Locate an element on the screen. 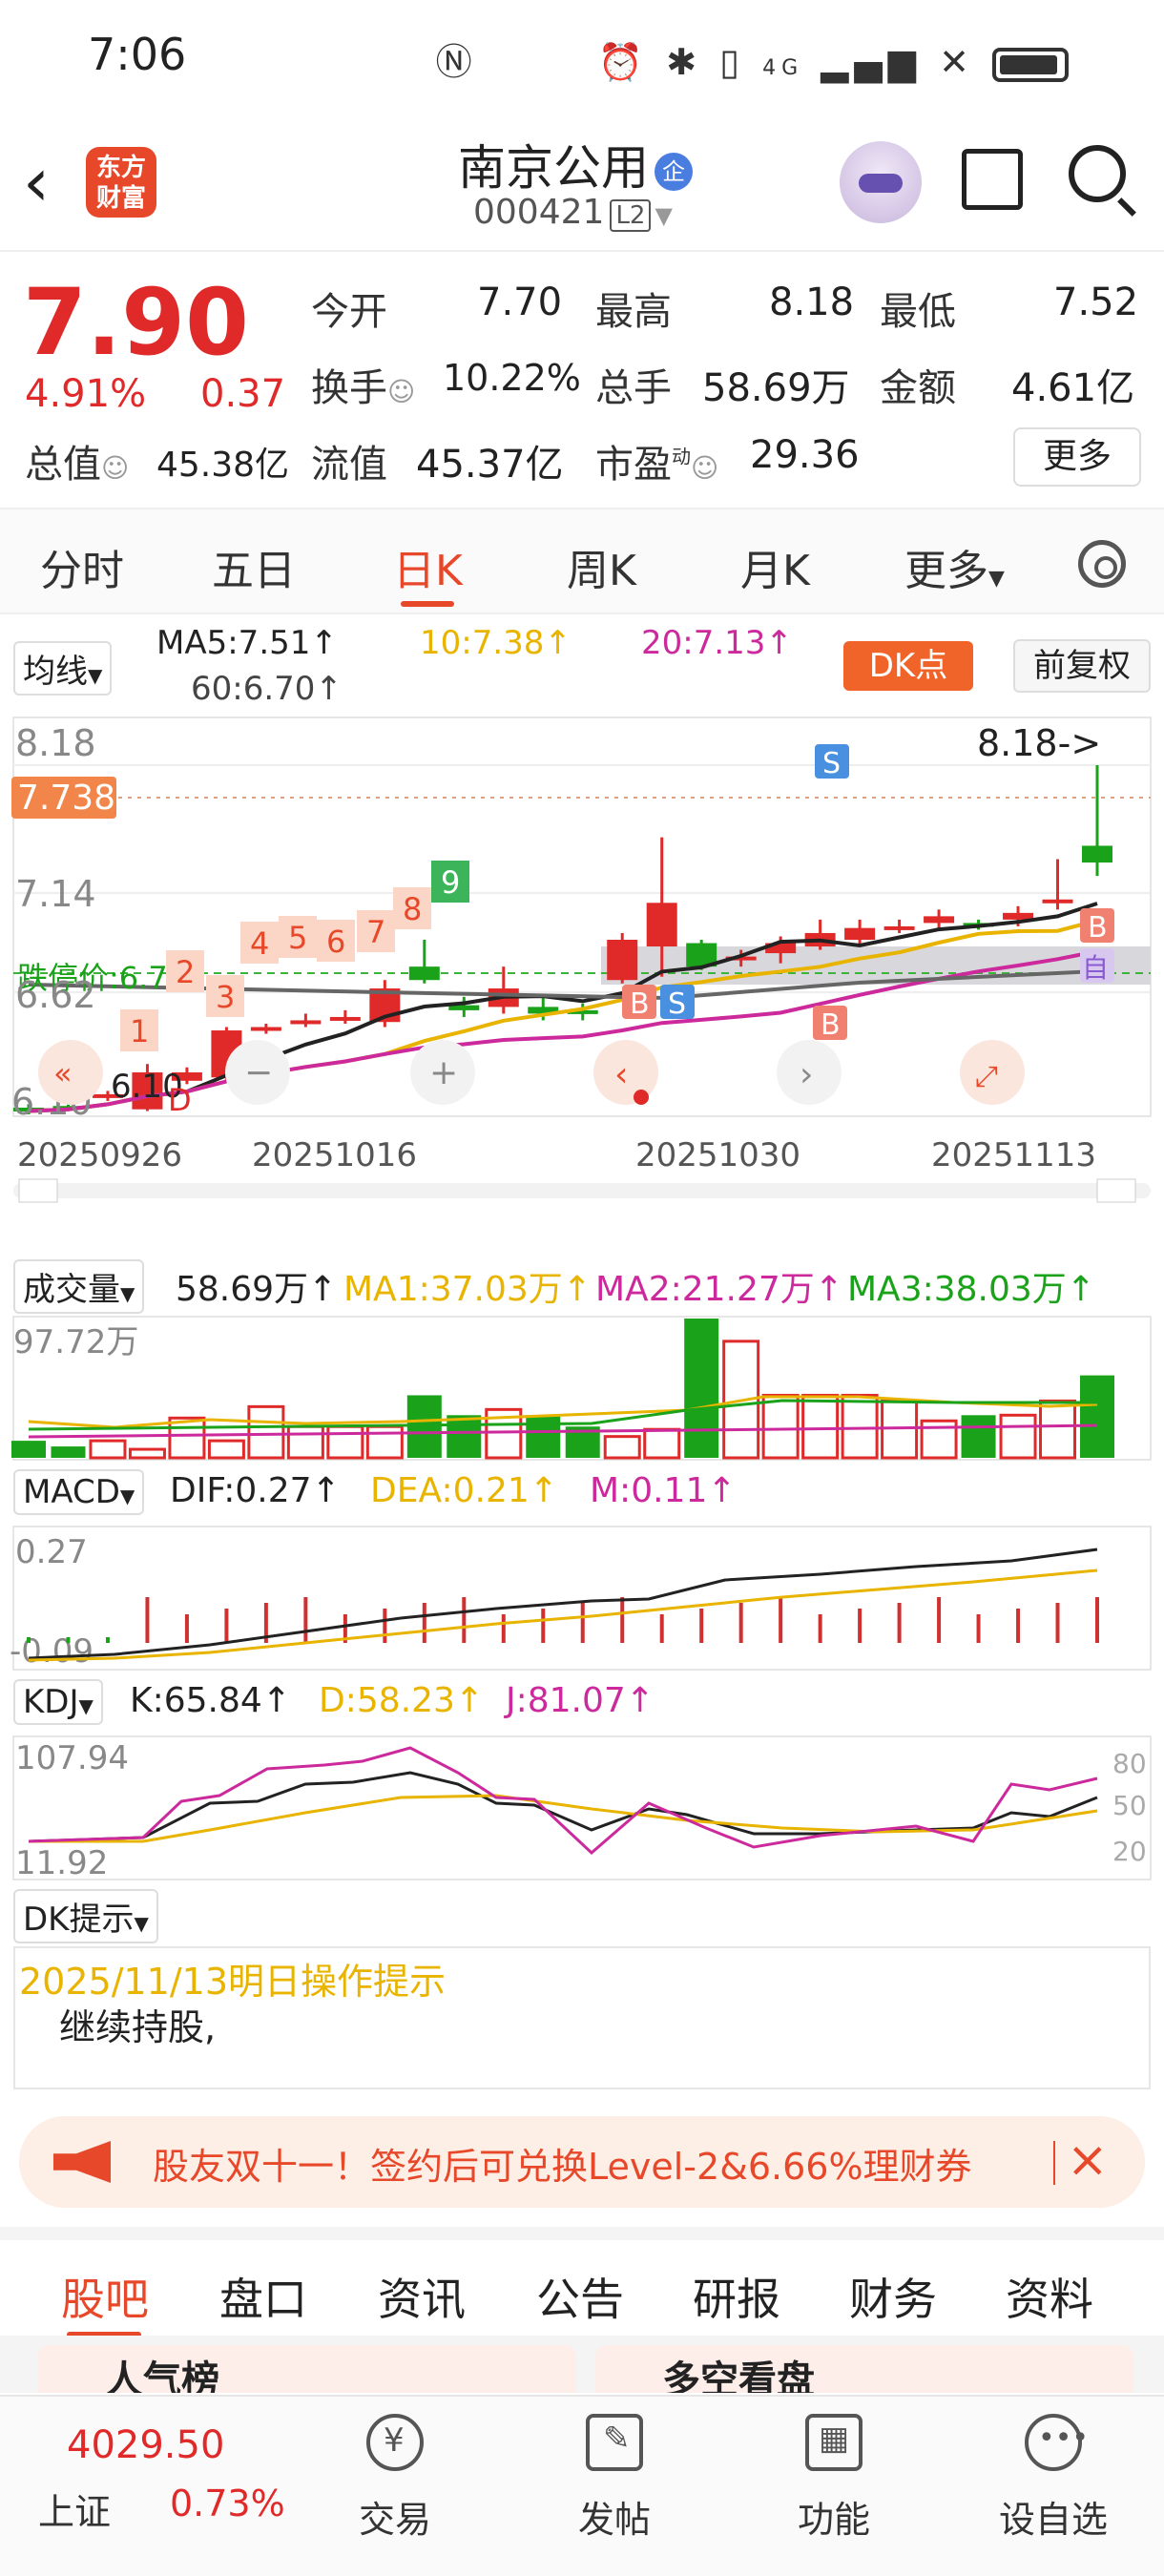 This screenshot has height=2576, width=1164. nav-add-watchlist: ••• 设自选 is located at coordinates (1053, 2478).